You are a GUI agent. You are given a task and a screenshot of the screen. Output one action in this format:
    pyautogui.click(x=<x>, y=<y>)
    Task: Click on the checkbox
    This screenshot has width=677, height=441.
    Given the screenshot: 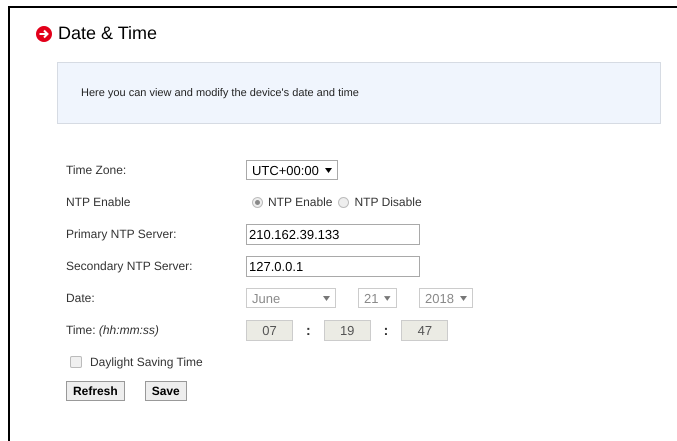 What is the action you would take?
    pyautogui.click(x=76, y=362)
    